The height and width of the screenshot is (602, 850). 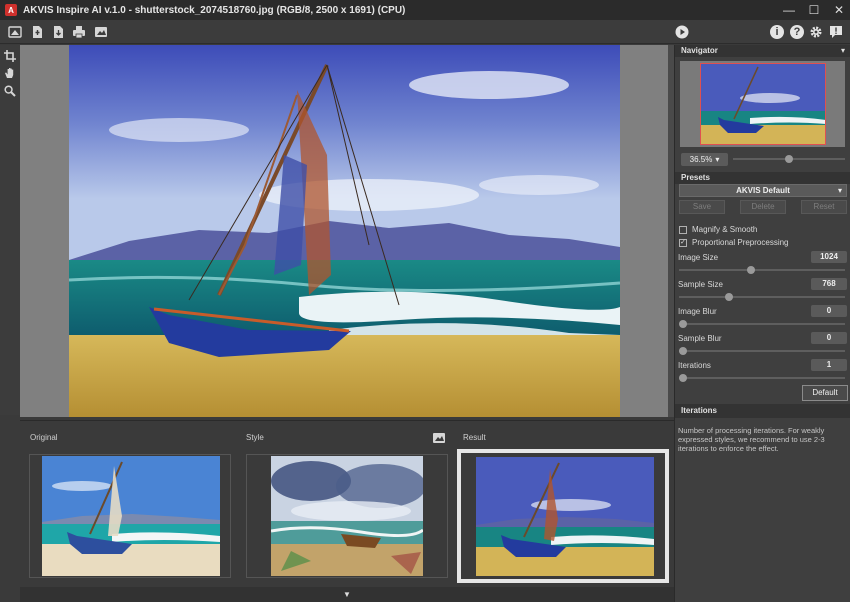 I want to click on before-after-icon, so click(x=15, y=32).